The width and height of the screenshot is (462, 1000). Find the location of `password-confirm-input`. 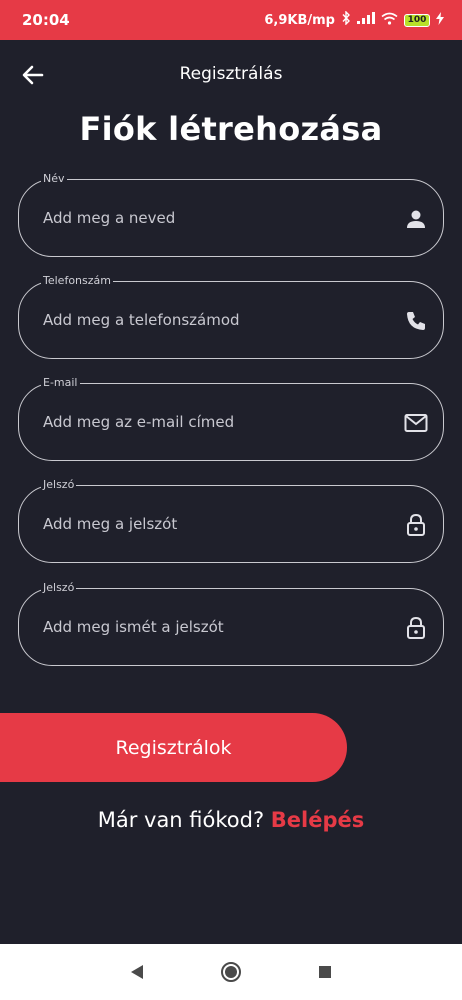

password-confirm-input is located at coordinates (208, 627).